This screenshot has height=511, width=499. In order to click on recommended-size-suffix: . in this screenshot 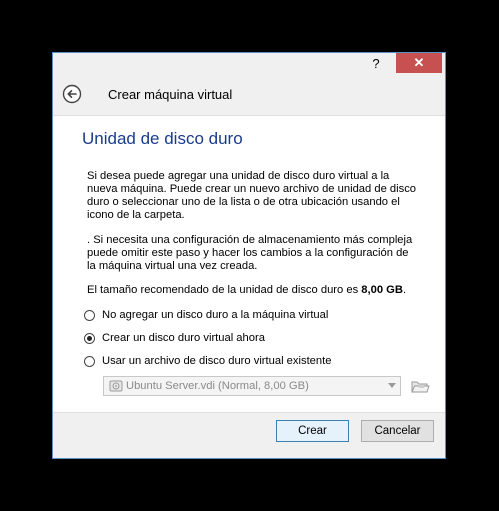, I will do `click(404, 290)`.